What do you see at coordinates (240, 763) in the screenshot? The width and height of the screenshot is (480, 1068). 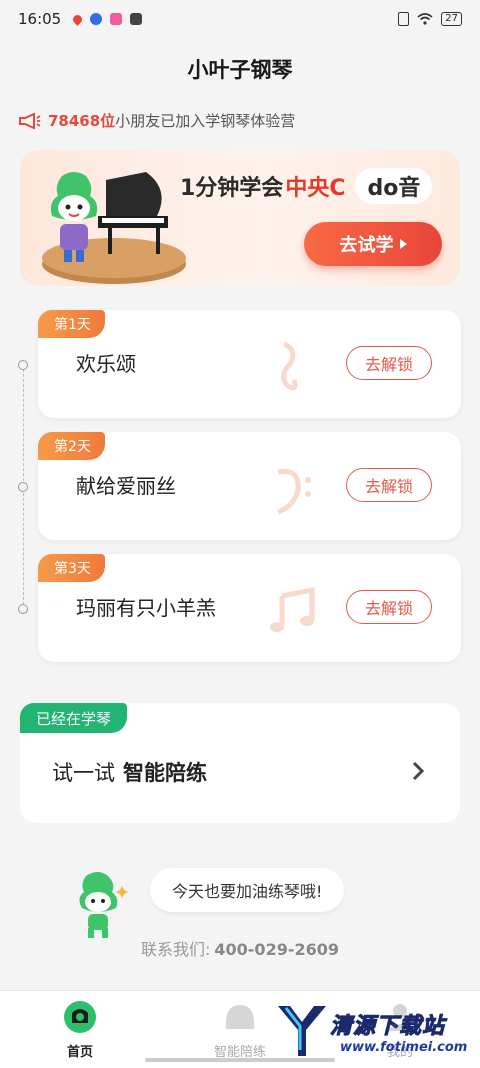 I see `smart-practice-card: 已经在学琴 试一试 智能陪练` at bounding box center [240, 763].